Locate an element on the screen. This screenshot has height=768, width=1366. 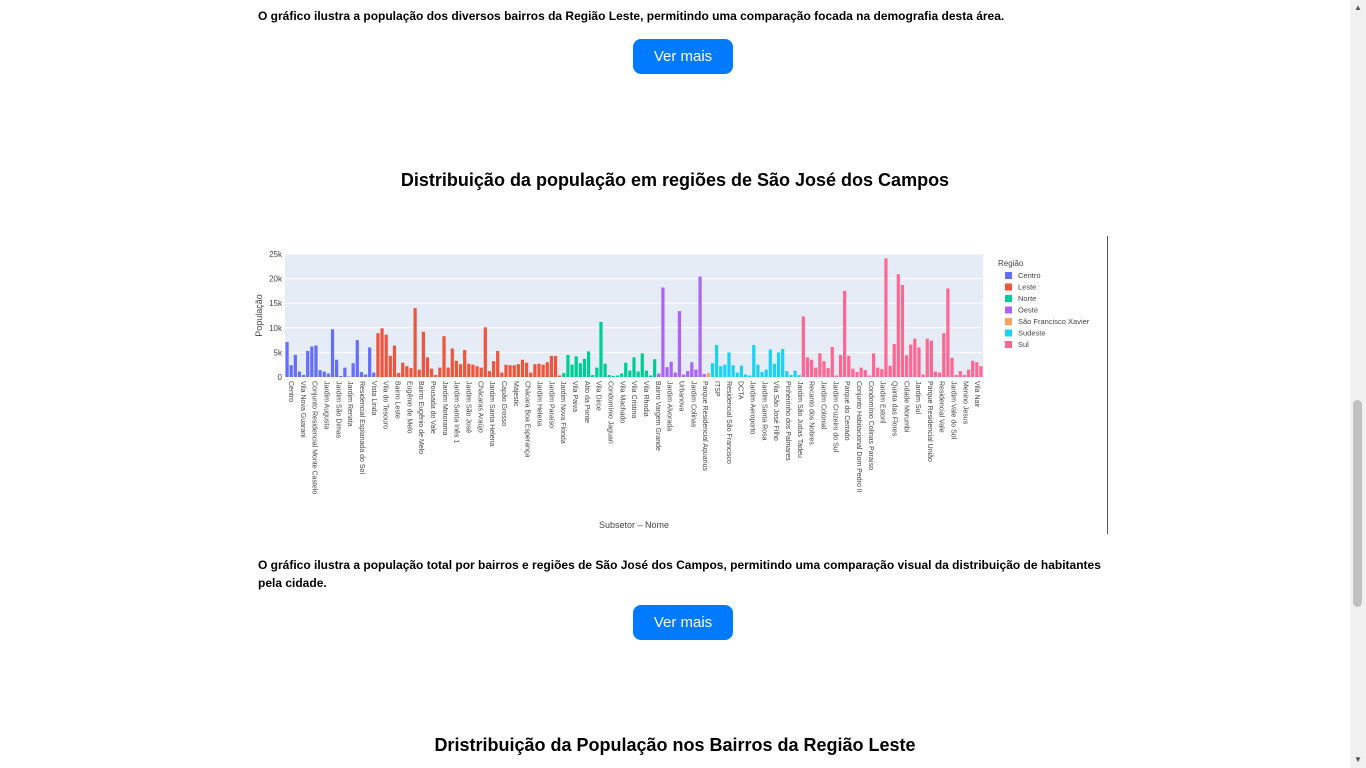
x-tick-label: DCTA is located at coordinates (740, 390).